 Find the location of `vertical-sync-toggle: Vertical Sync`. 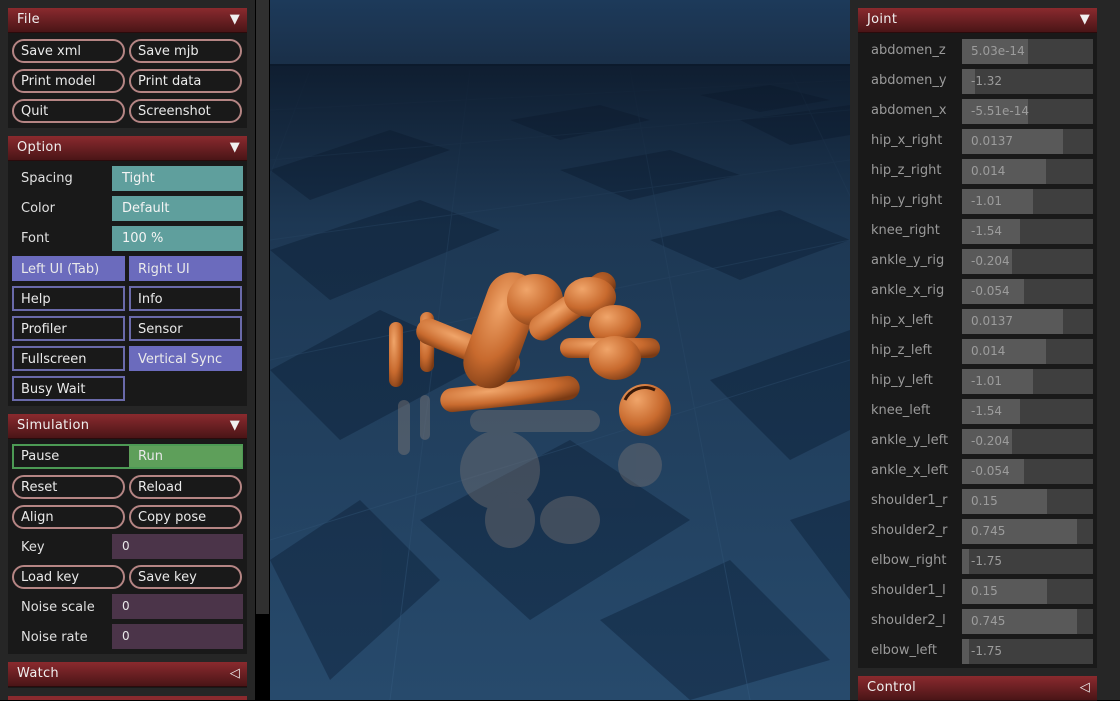

vertical-sync-toggle: Vertical Sync is located at coordinates (185, 358).